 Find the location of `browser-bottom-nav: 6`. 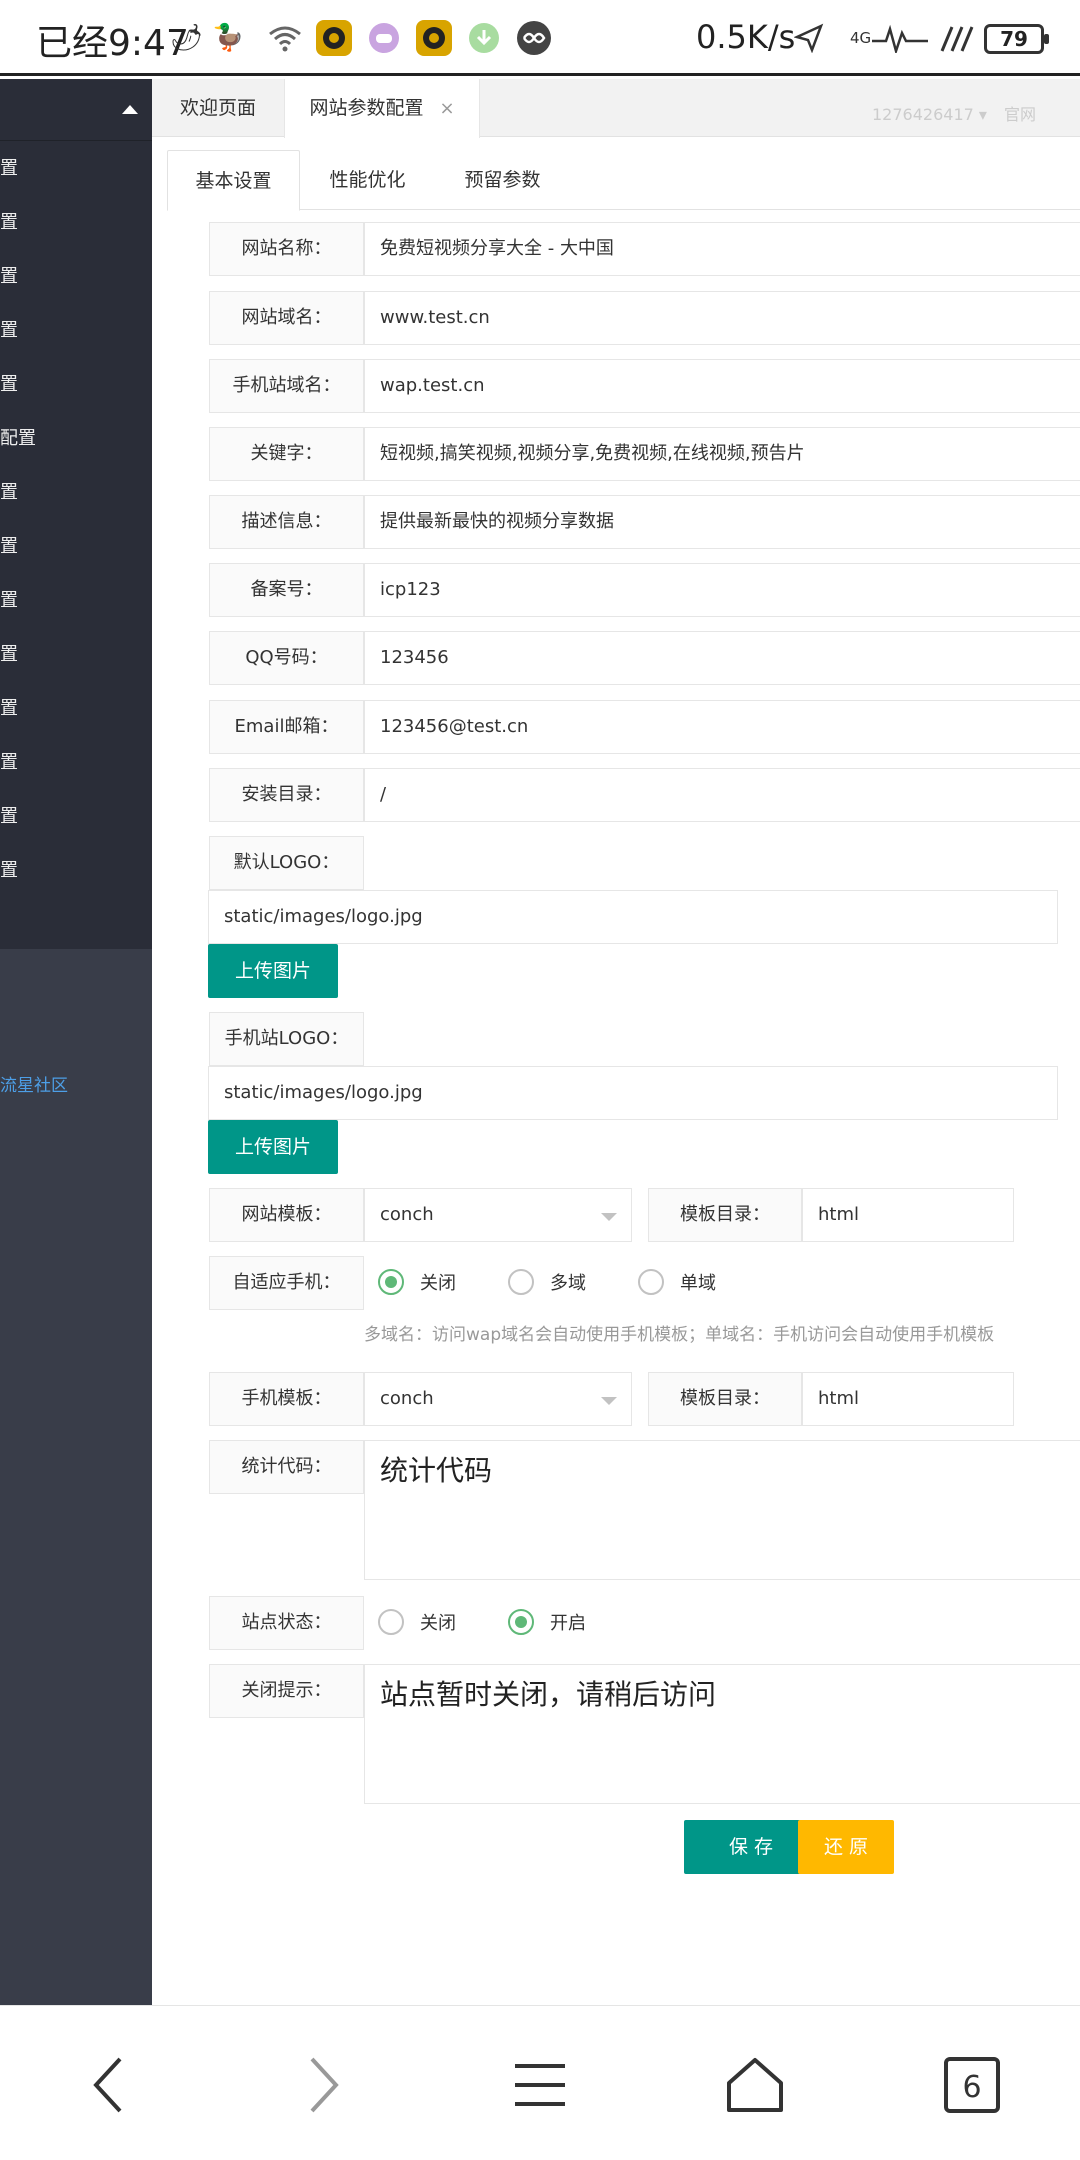

browser-bottom-nav: 6 is located at coordinates (540, 2082).